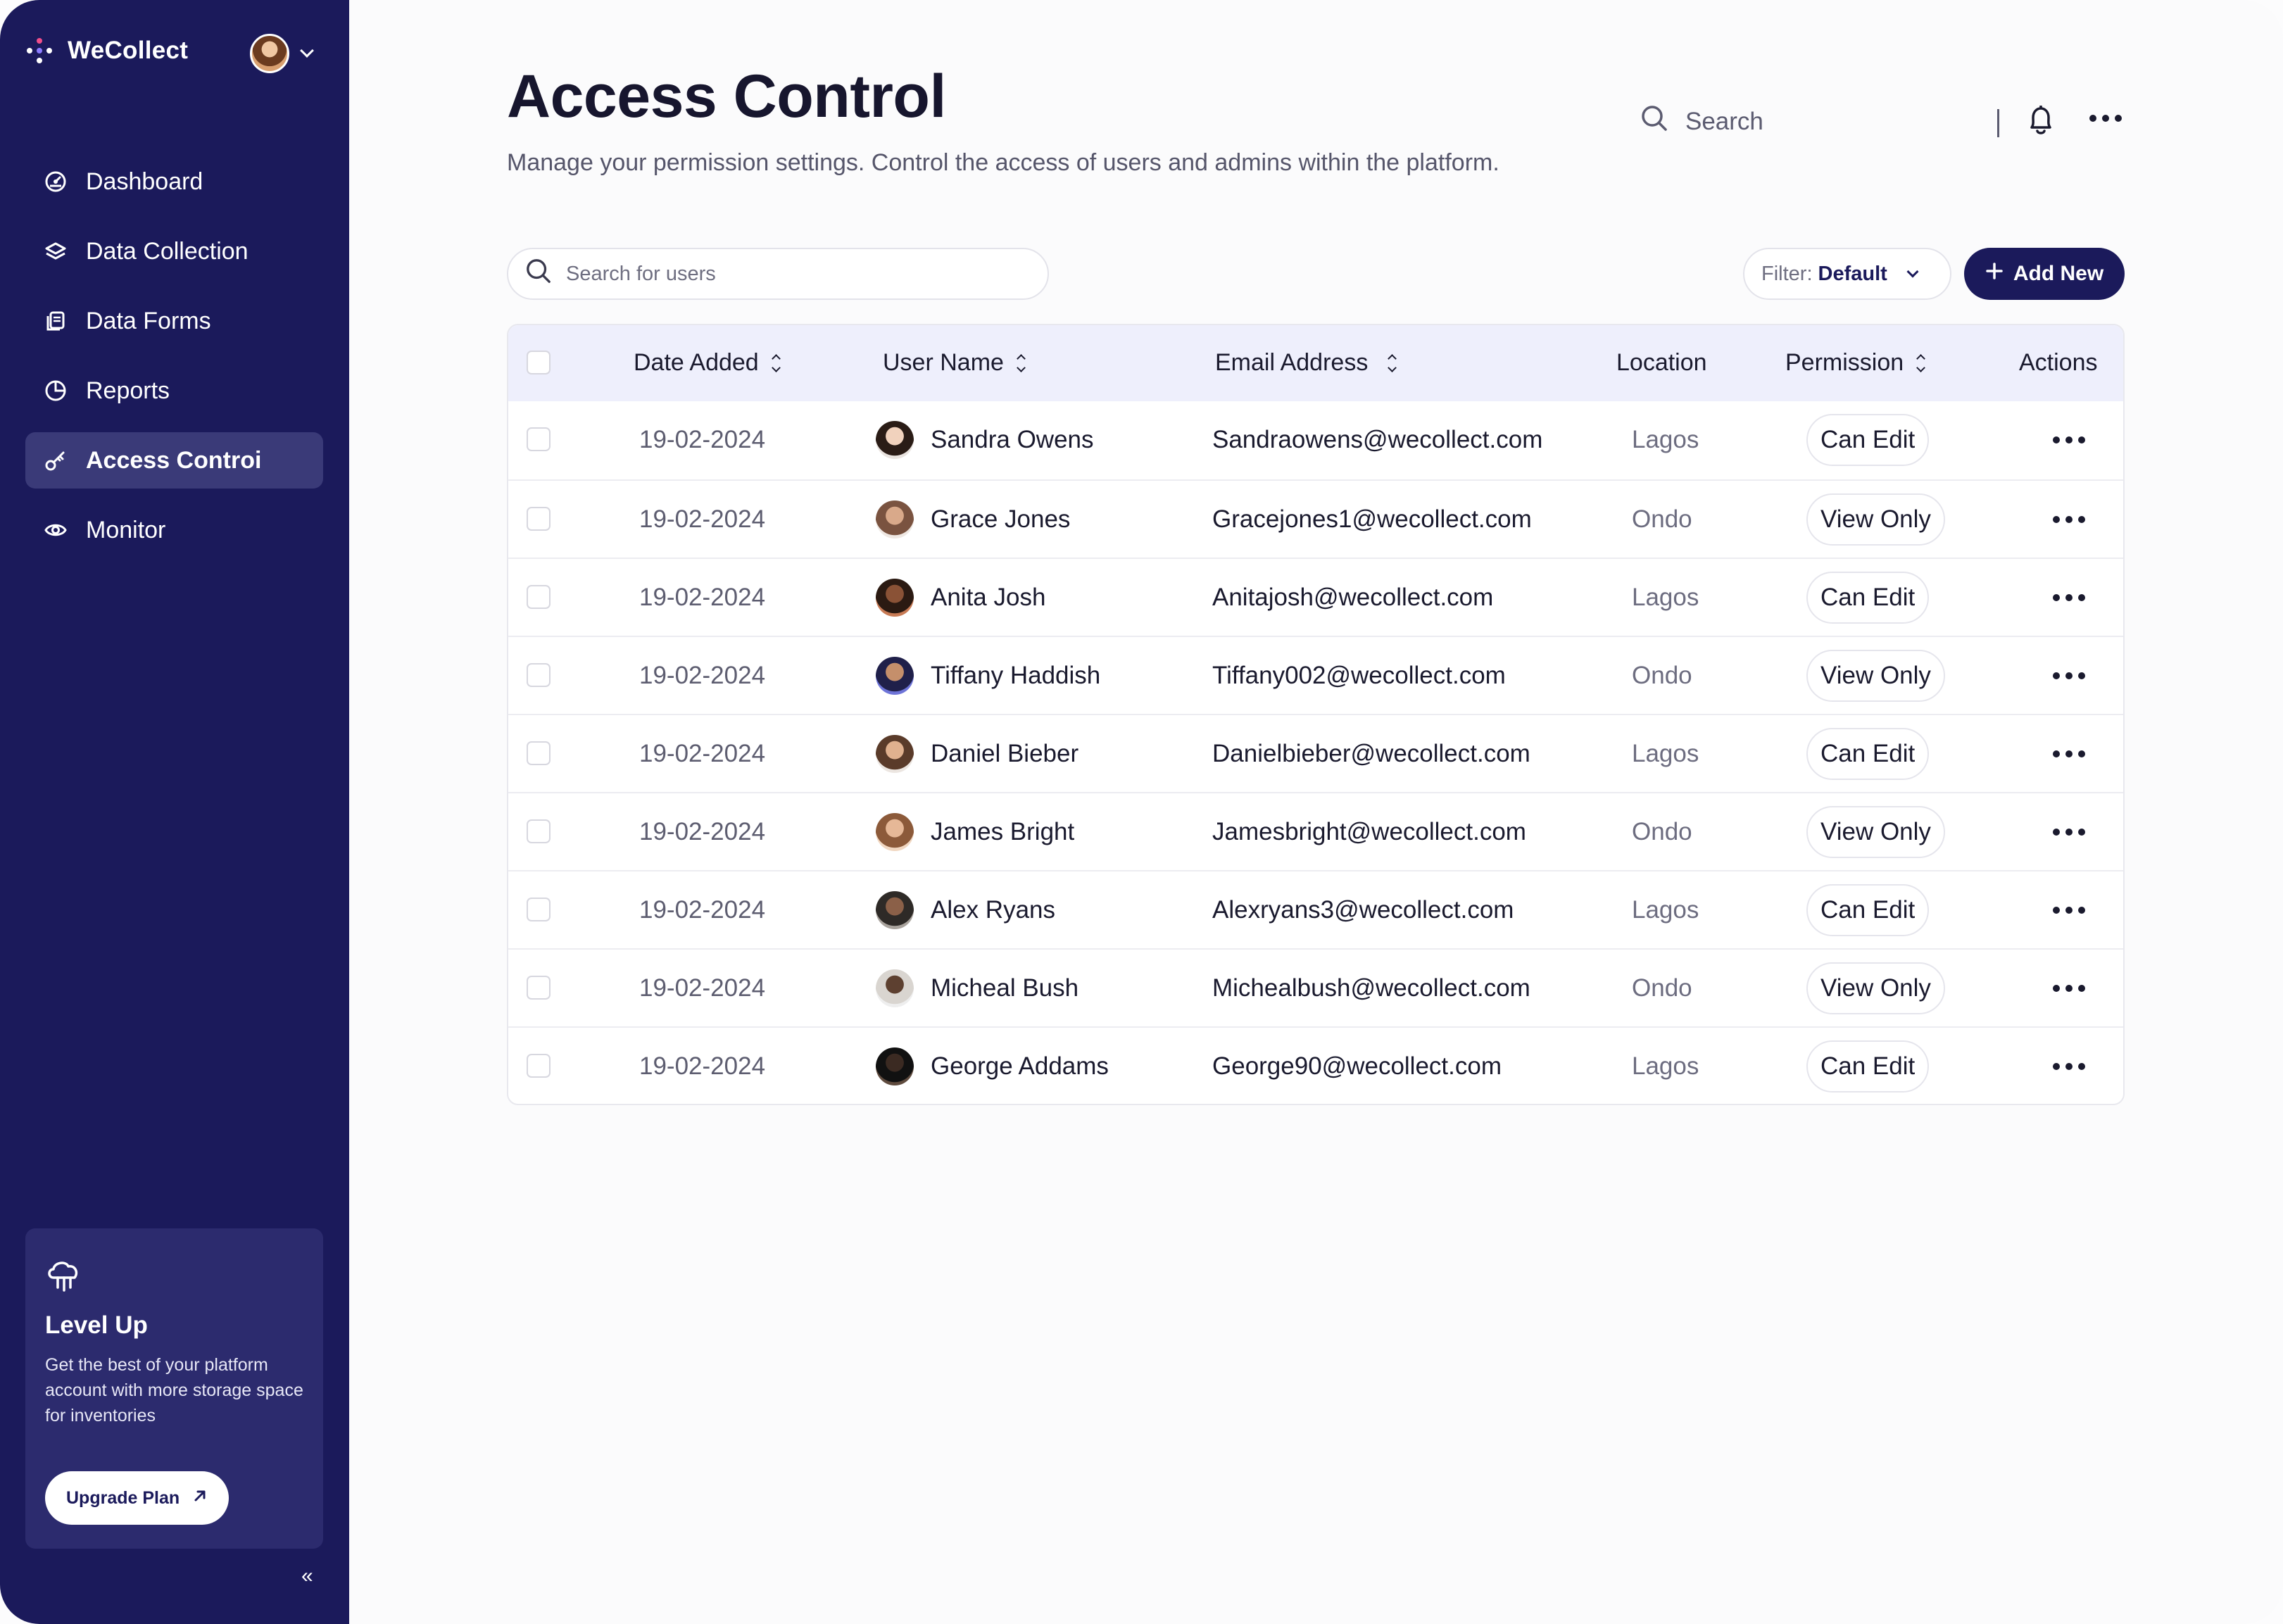  I want to click on column-location: Location, so click(1661, 363).